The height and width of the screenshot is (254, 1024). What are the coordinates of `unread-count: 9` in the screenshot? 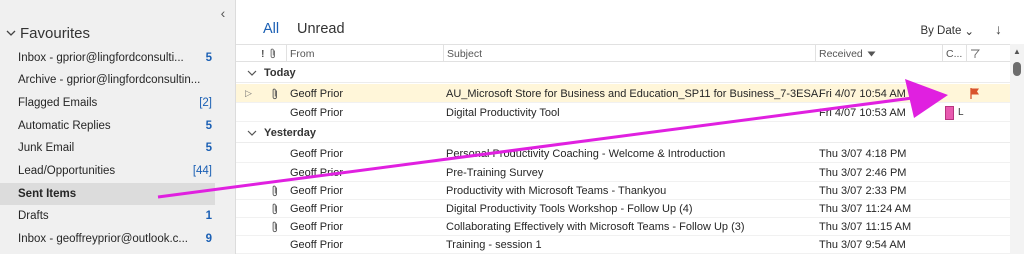 It's located at (208, 239).